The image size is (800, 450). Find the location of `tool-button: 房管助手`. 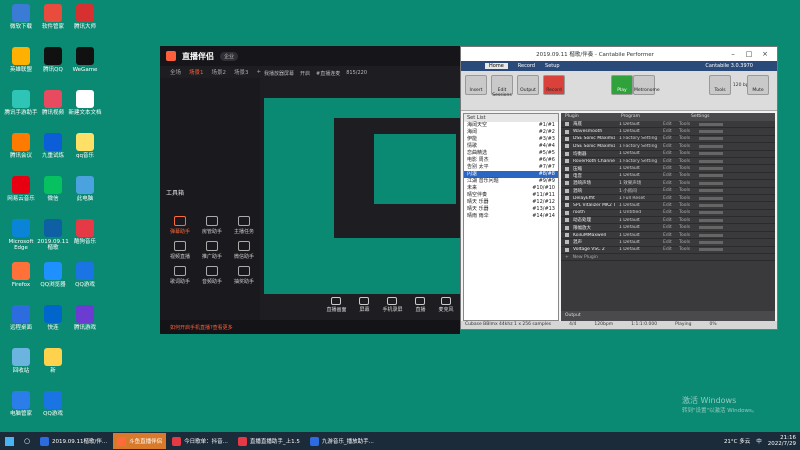

tool-button: 房管助手 is located at coordinates (212, 225).